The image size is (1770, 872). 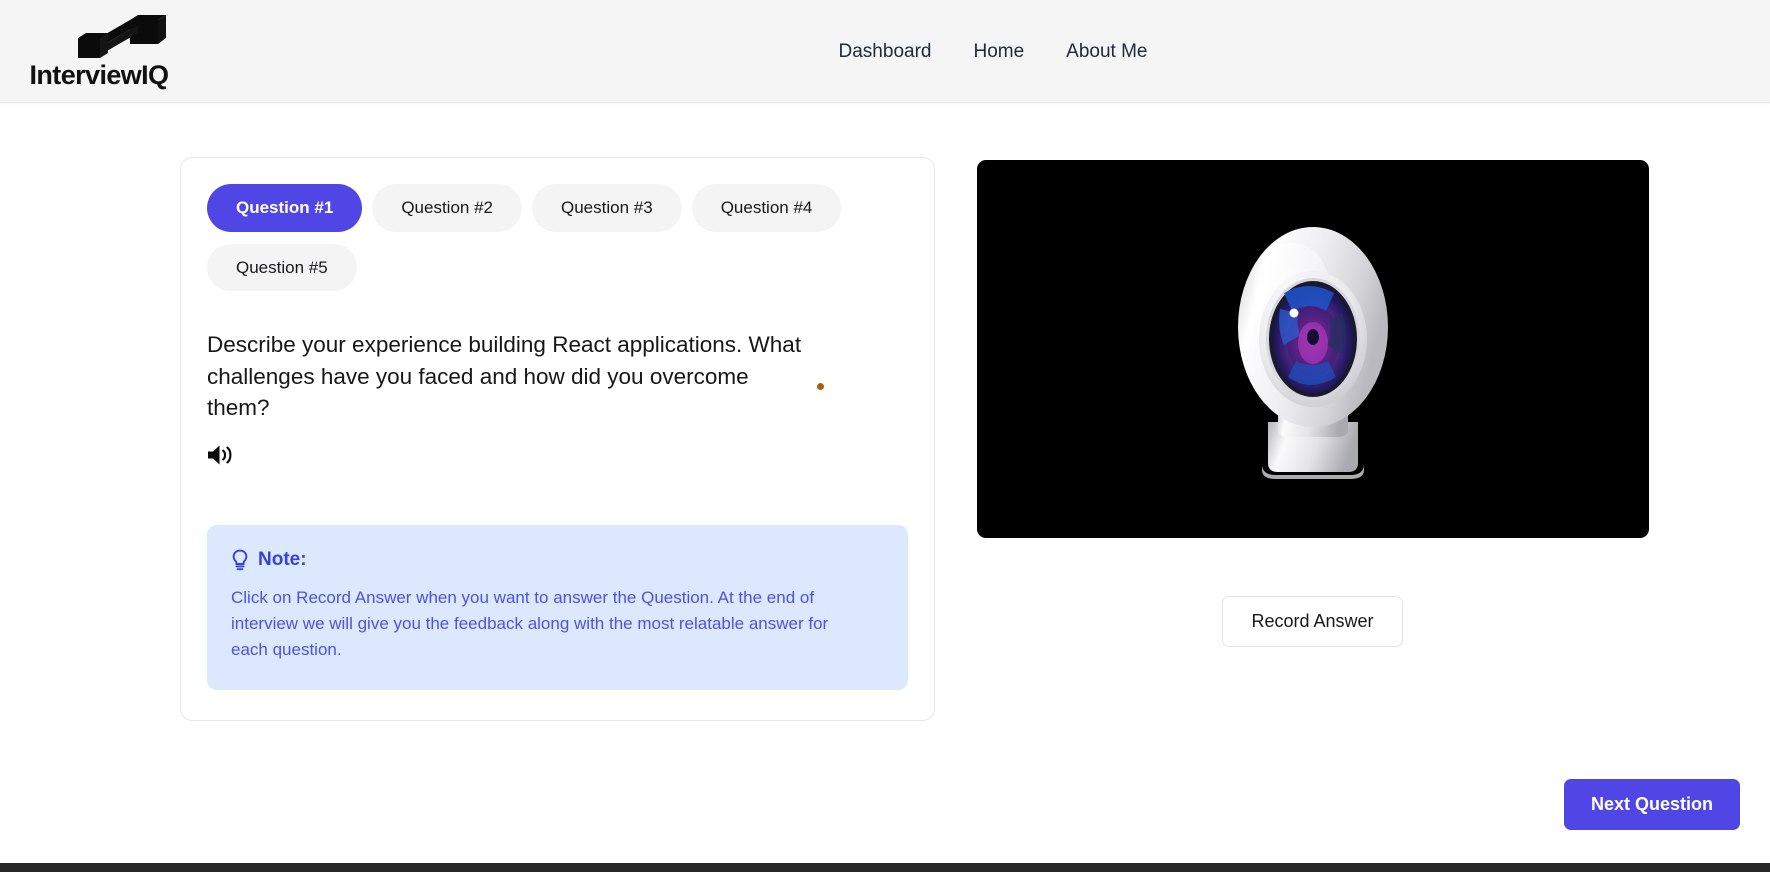 What do you see at coordinates (1312, 352) in the screenshot?
I see `webcam-icon` at bounding box center [1312, 352].